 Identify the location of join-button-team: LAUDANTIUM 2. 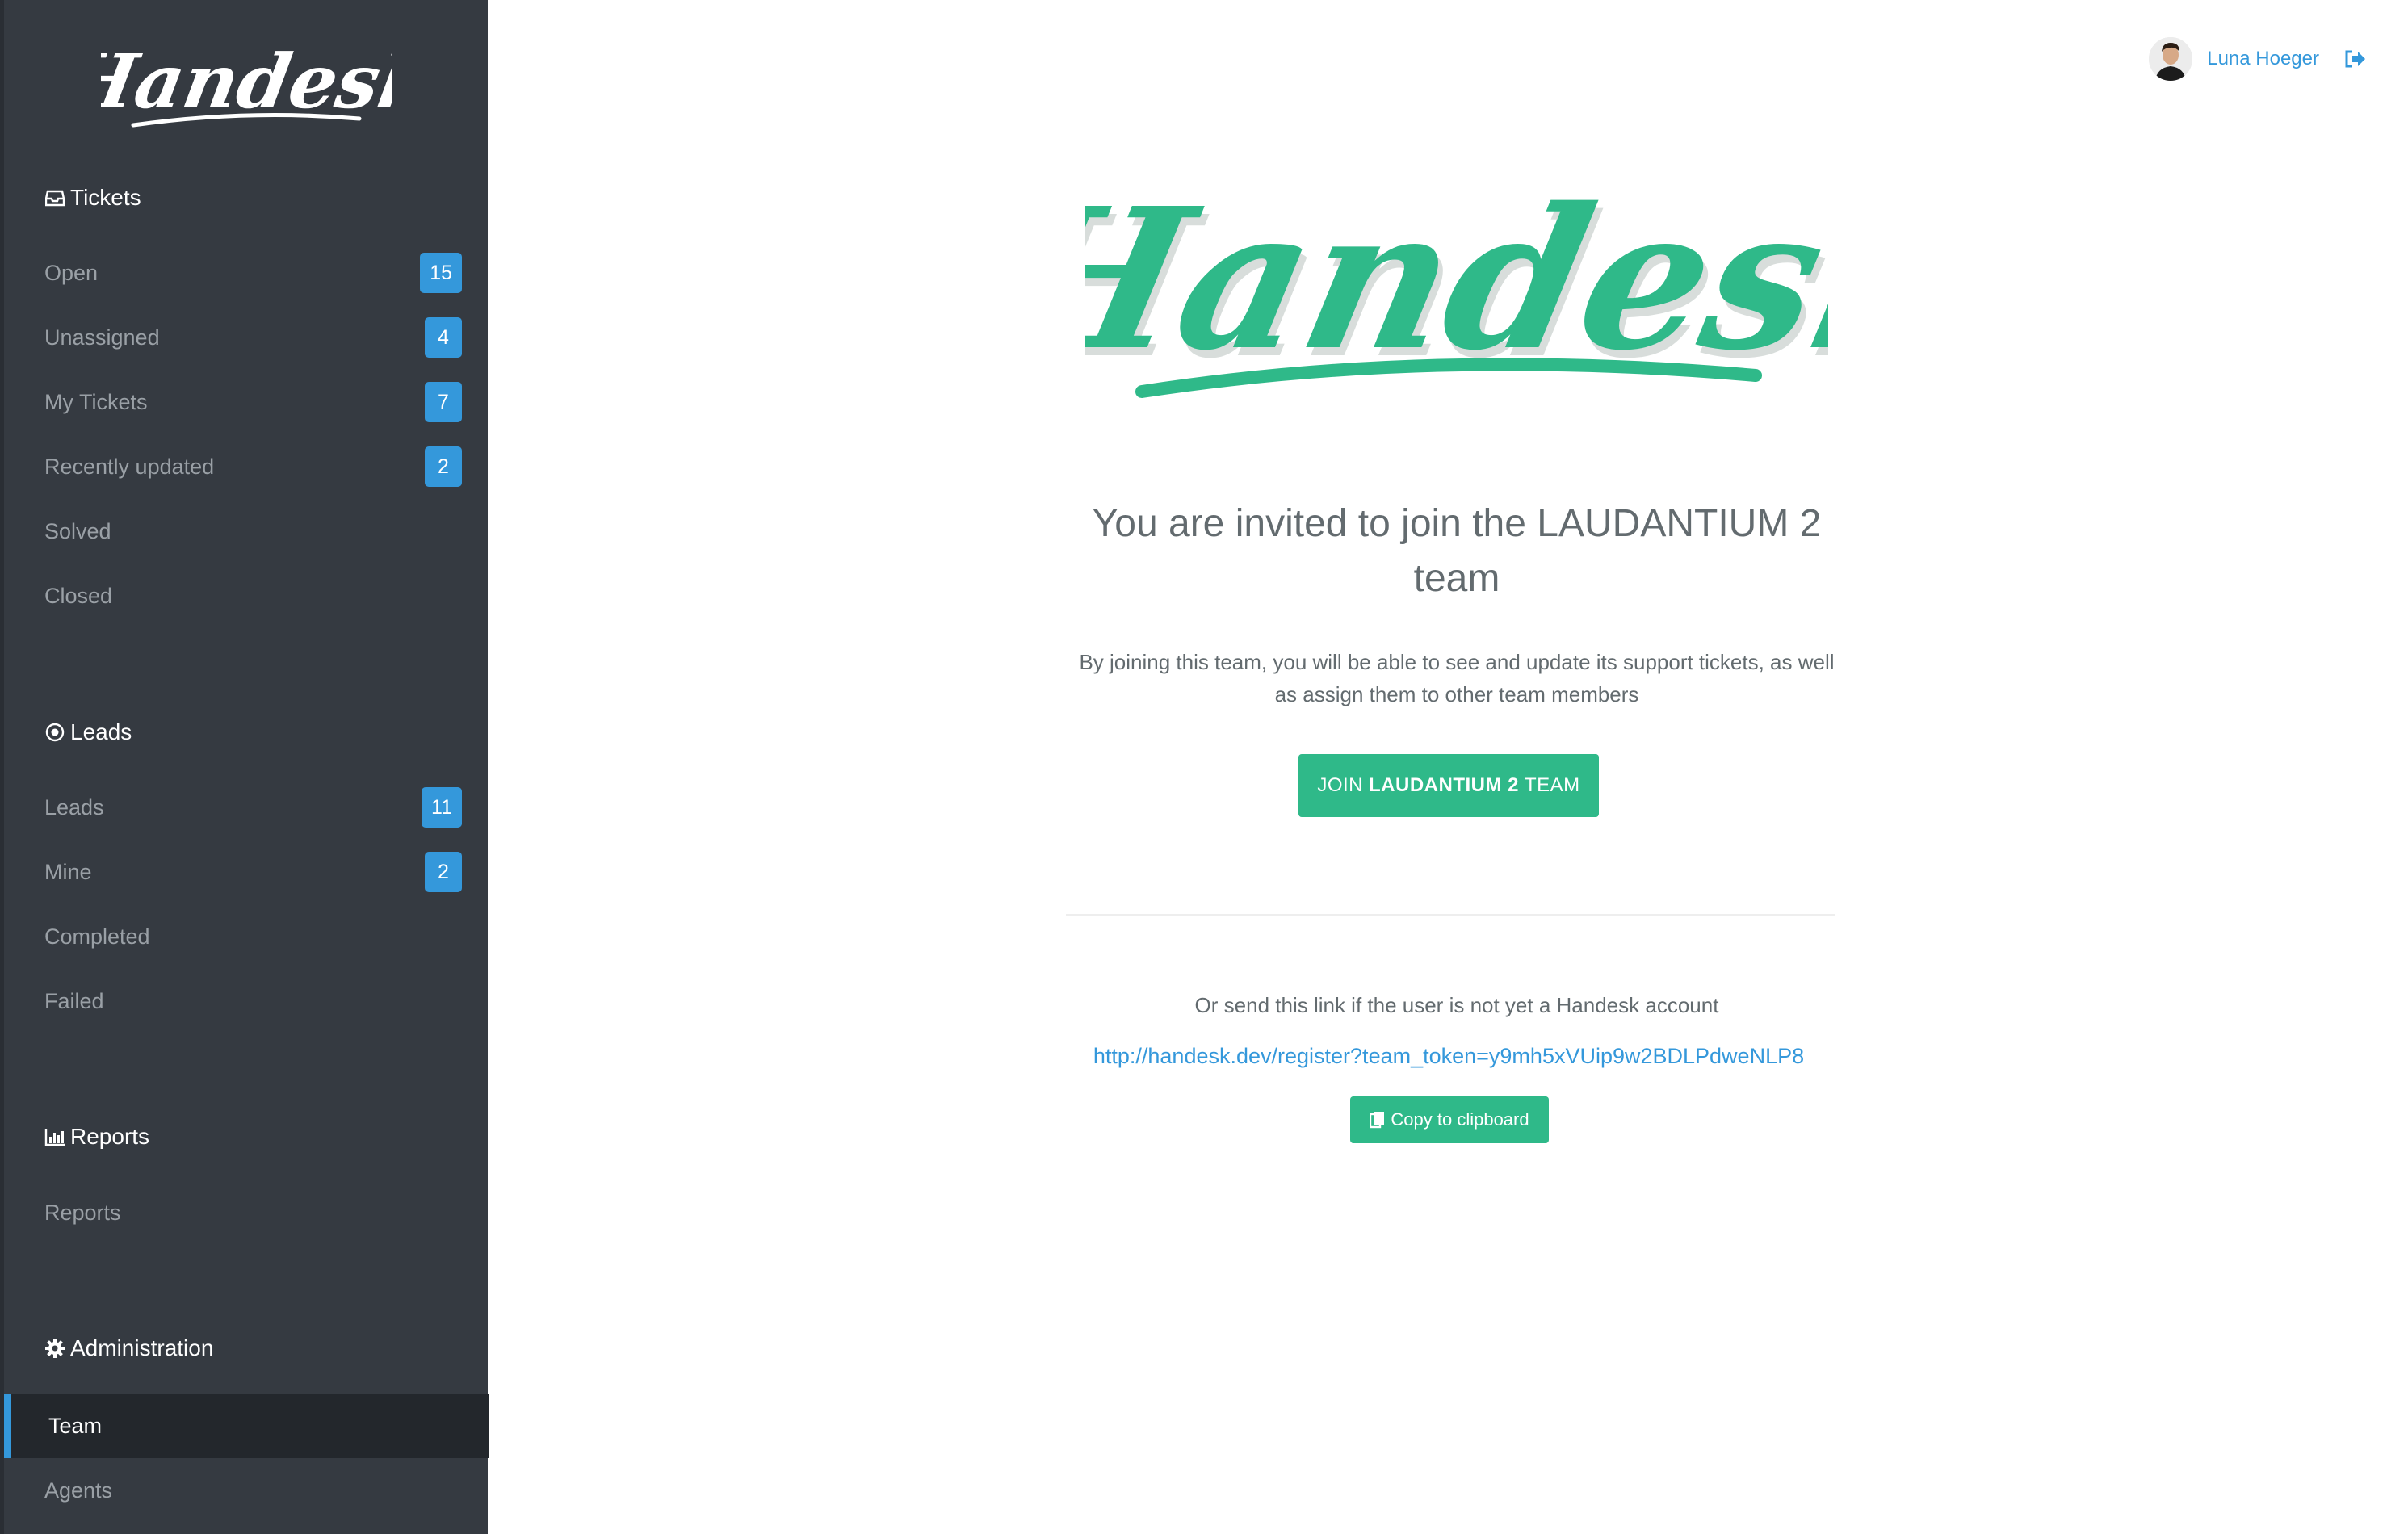
(1444, 785).